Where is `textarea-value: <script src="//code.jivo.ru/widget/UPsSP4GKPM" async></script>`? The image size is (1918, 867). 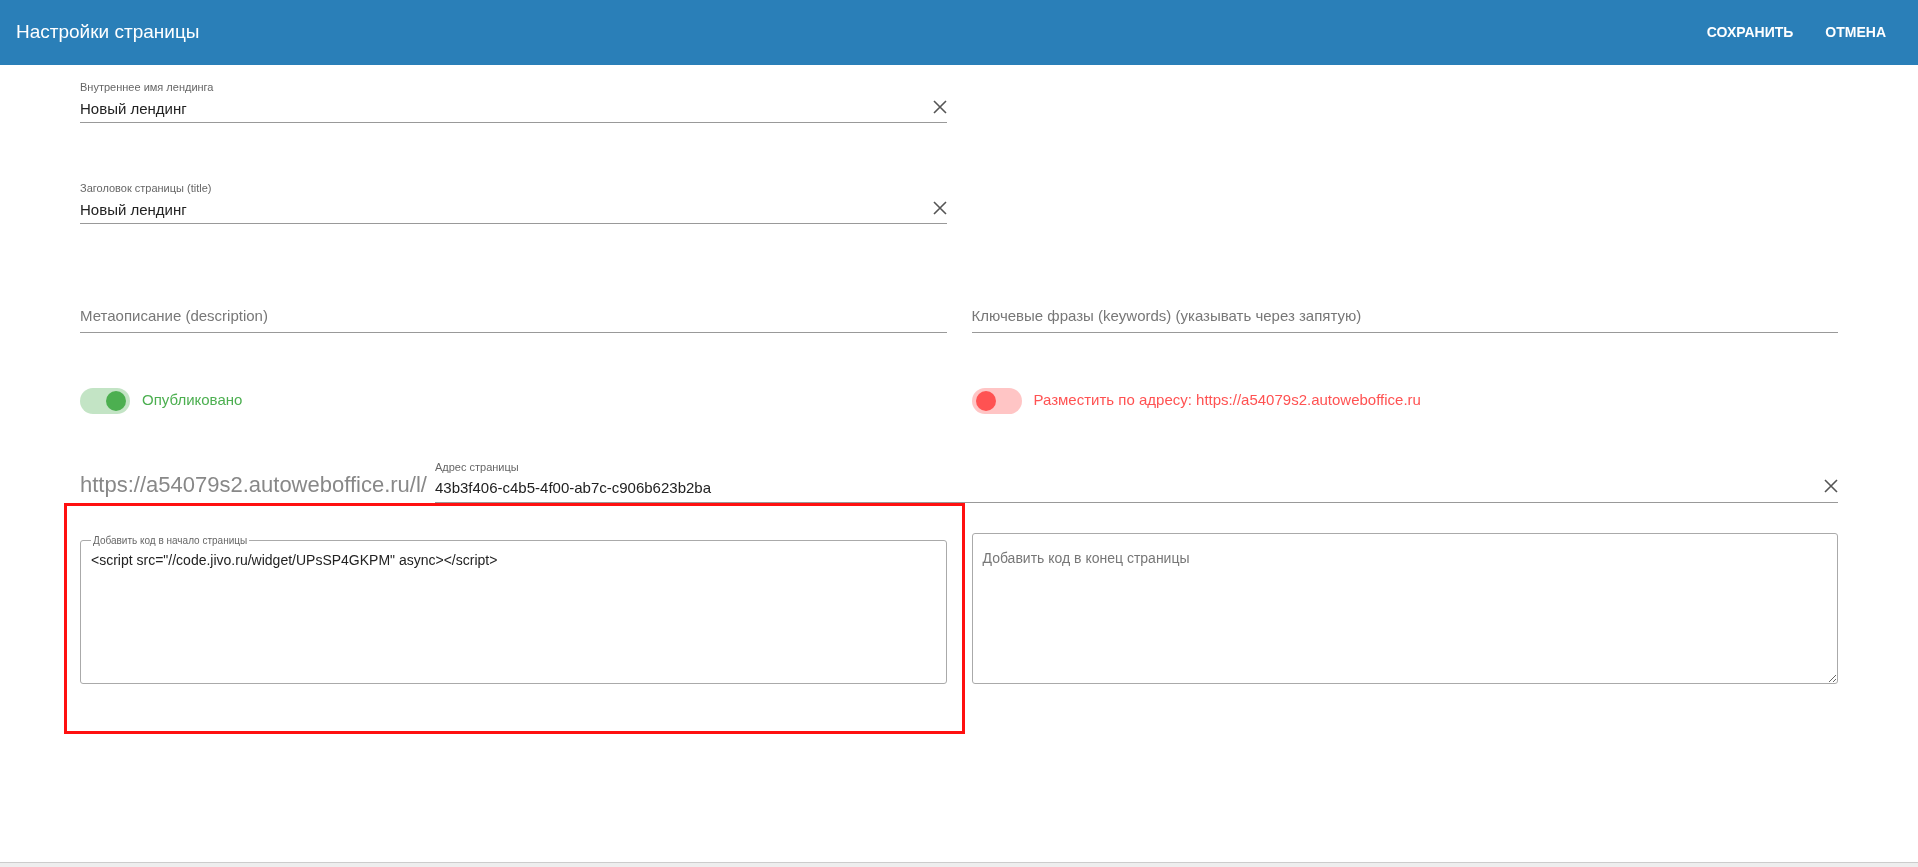
textarea-value: <script src="//code.jivo.ru/widget/UPsSP4GKPM" async></script> is located at coordinates (295, 560).